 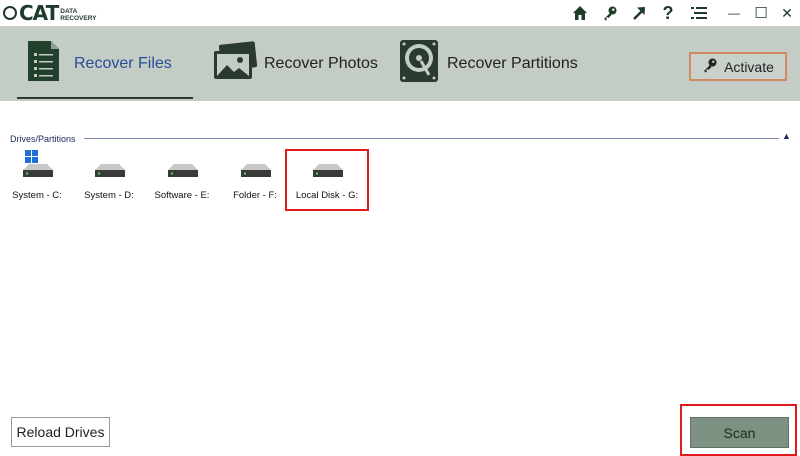 What do you see at coordinates (431, 138) in the screenshot?
I see `section-divider` at bounding box center [431, 138].